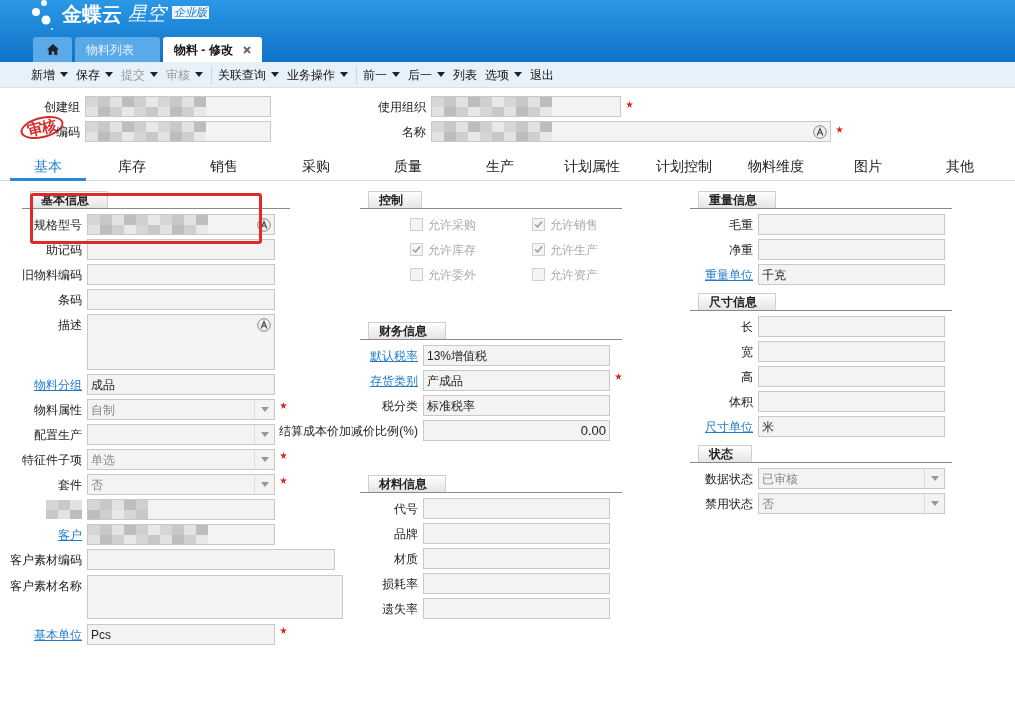 The height and width of the screenshot is (707, 1015). Describe the element at coordinates (381, 74) in the screenshot. I see `toolbar-button: 前一` at that location.